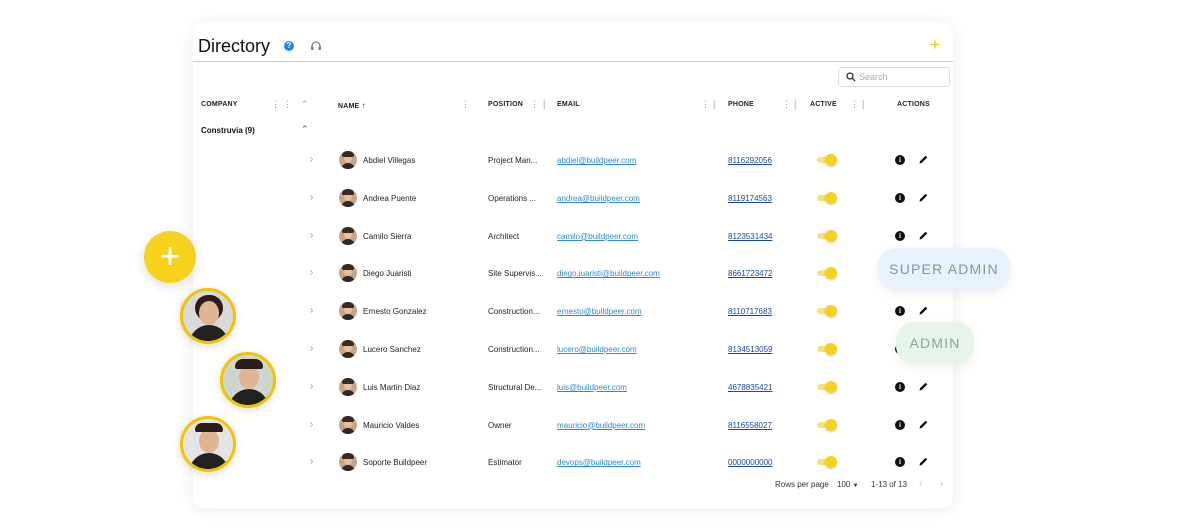 The width and height of the screenshot is (1199, 530). What do you see at coordinates (305, 104) in the screenshot?
I see `collapse-all-icon: ⌃` at bounding box center [305, 104].